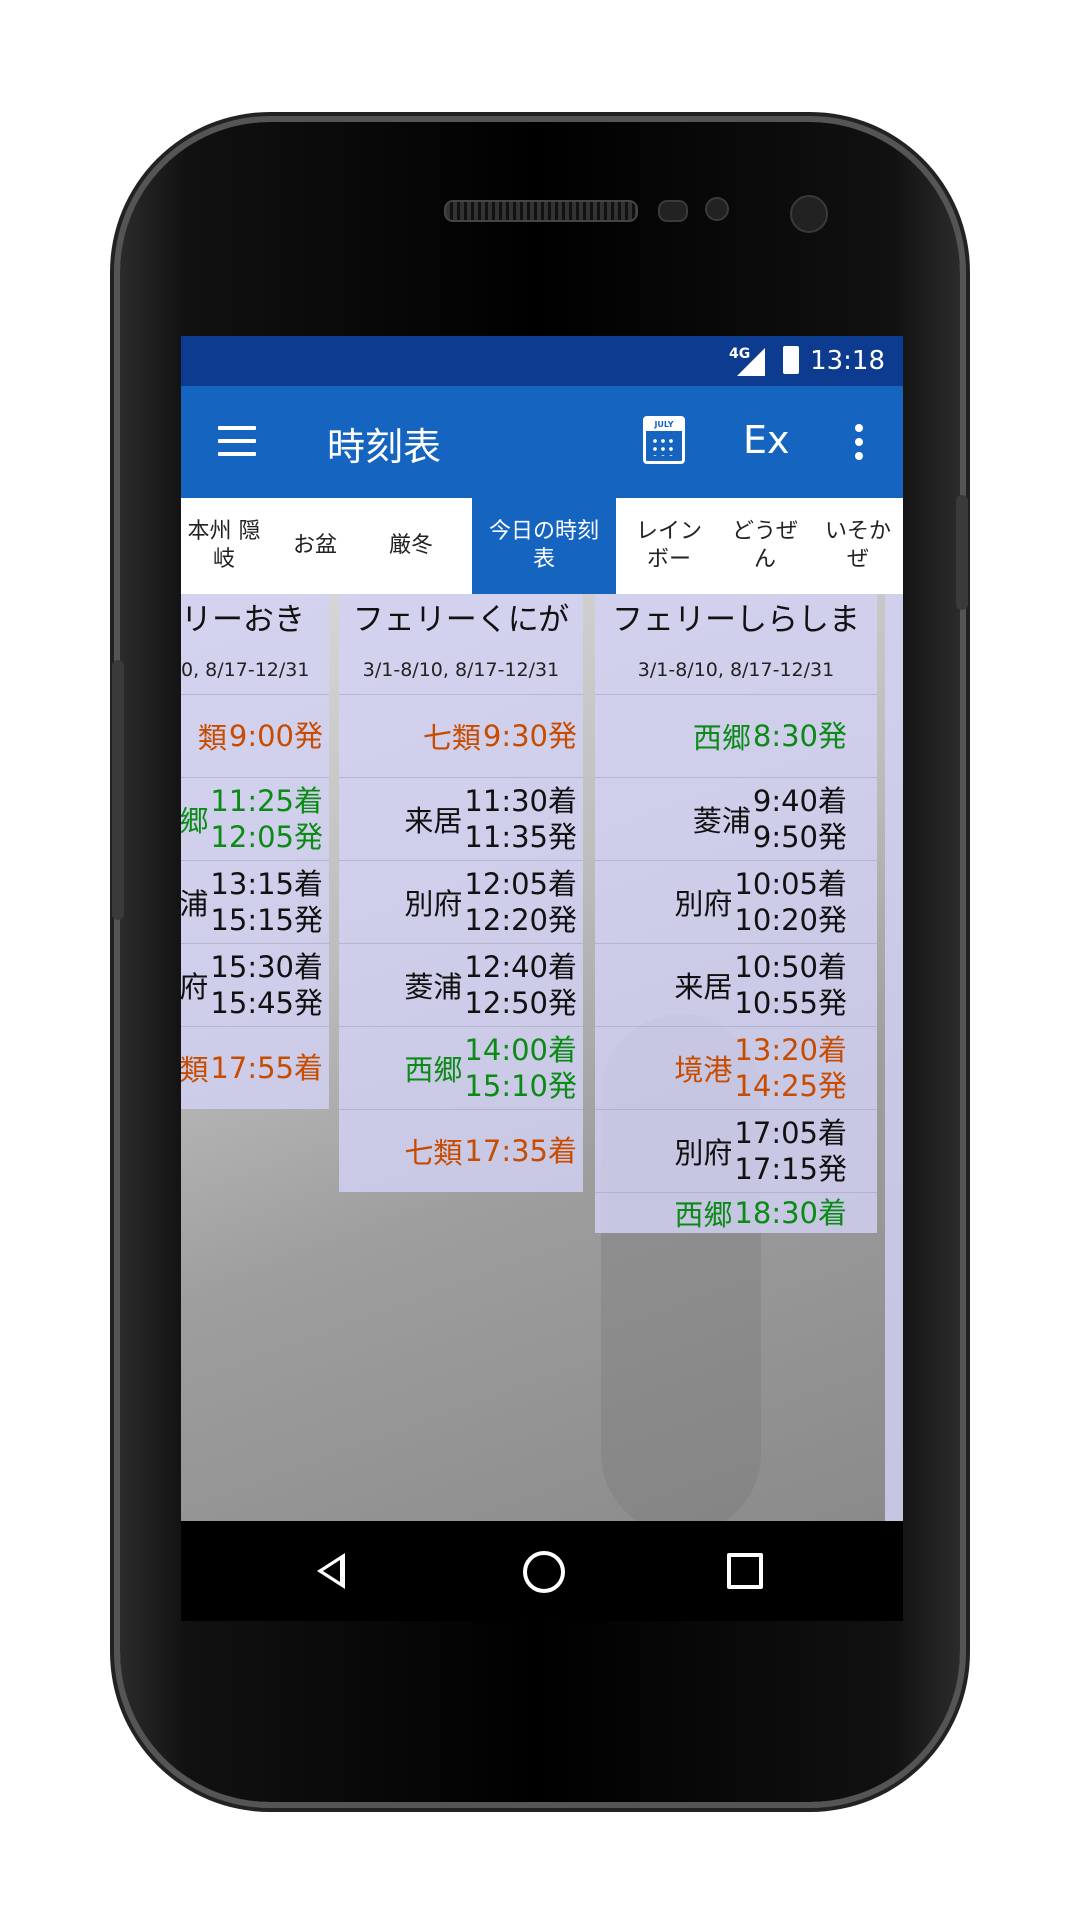 Image resolution: width=1080 pixels, height=1920 pixels. I want to click on timetable-row: 西郷 14:00着 15:10発, so click(461, 1067).